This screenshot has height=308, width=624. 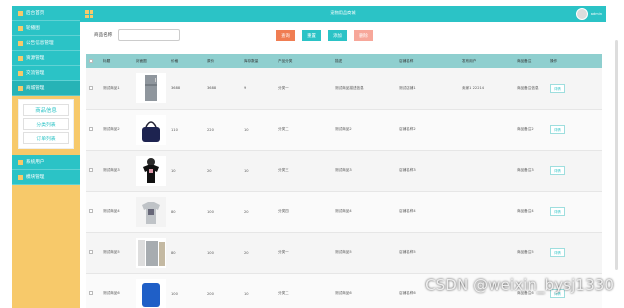 I want to click on cell-note: 商品备注2, so click(x=530, y=130).